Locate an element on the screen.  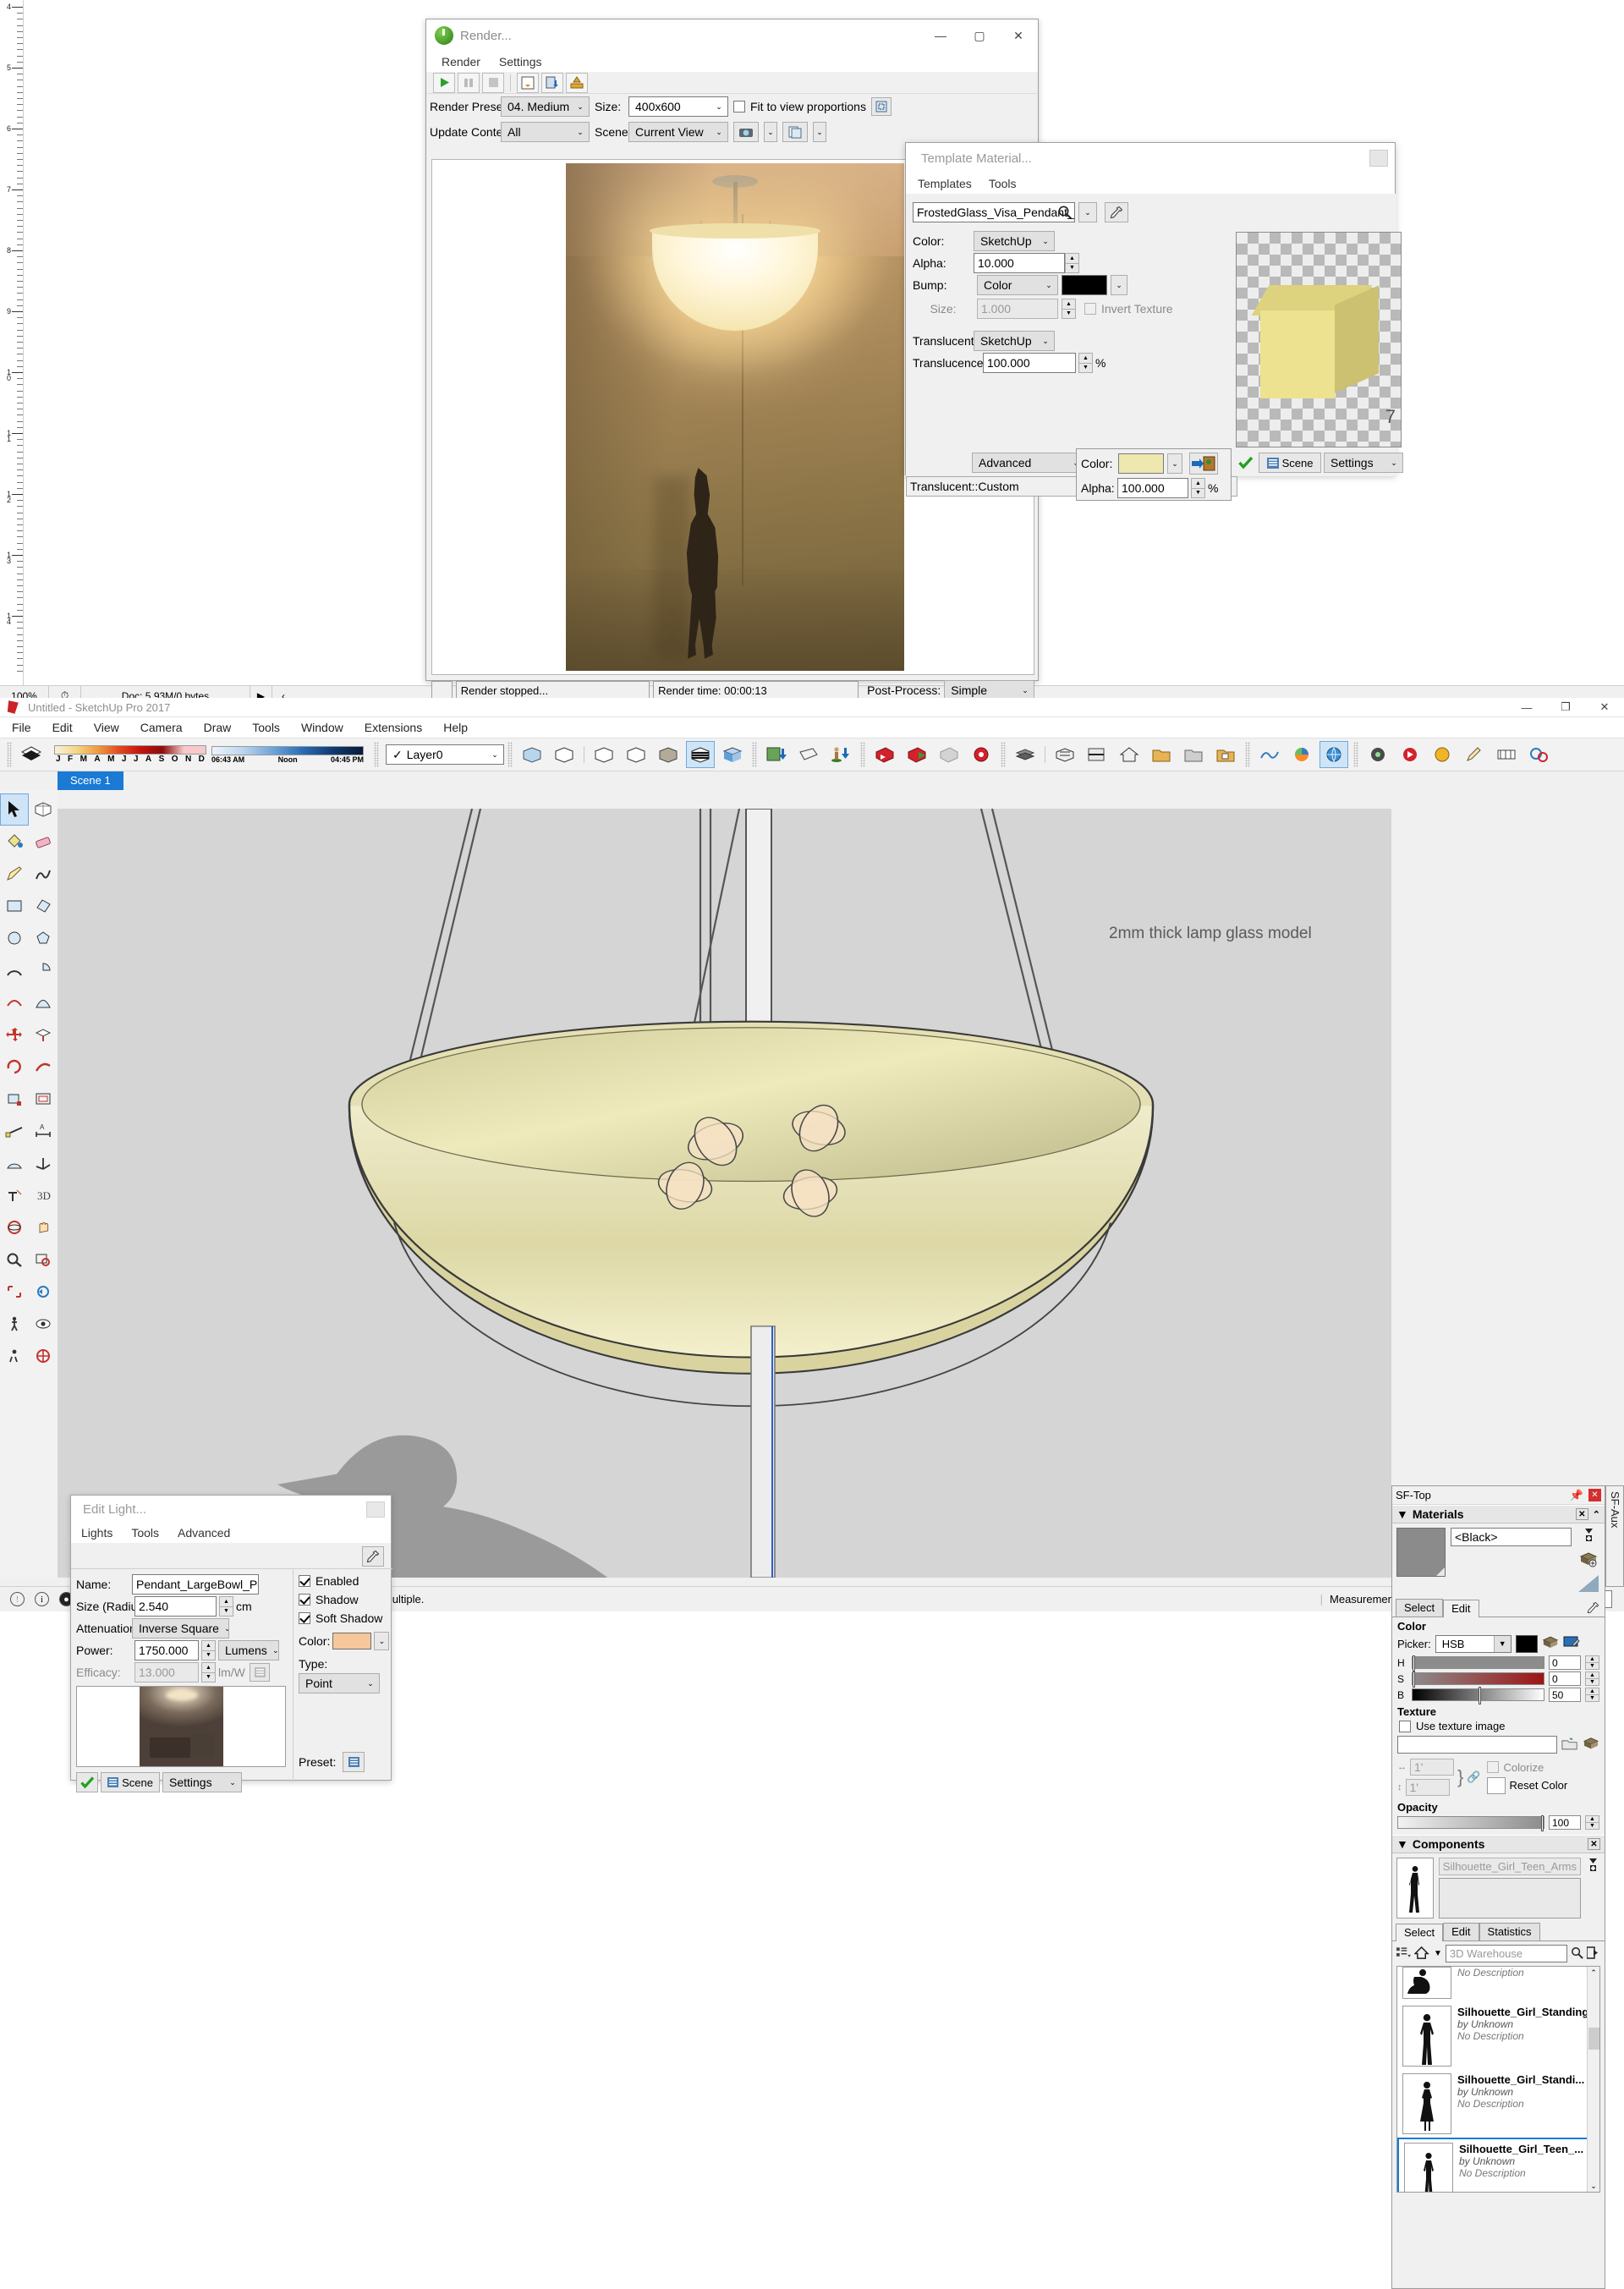
menu-help: Help is located at coordinates (456, 727).